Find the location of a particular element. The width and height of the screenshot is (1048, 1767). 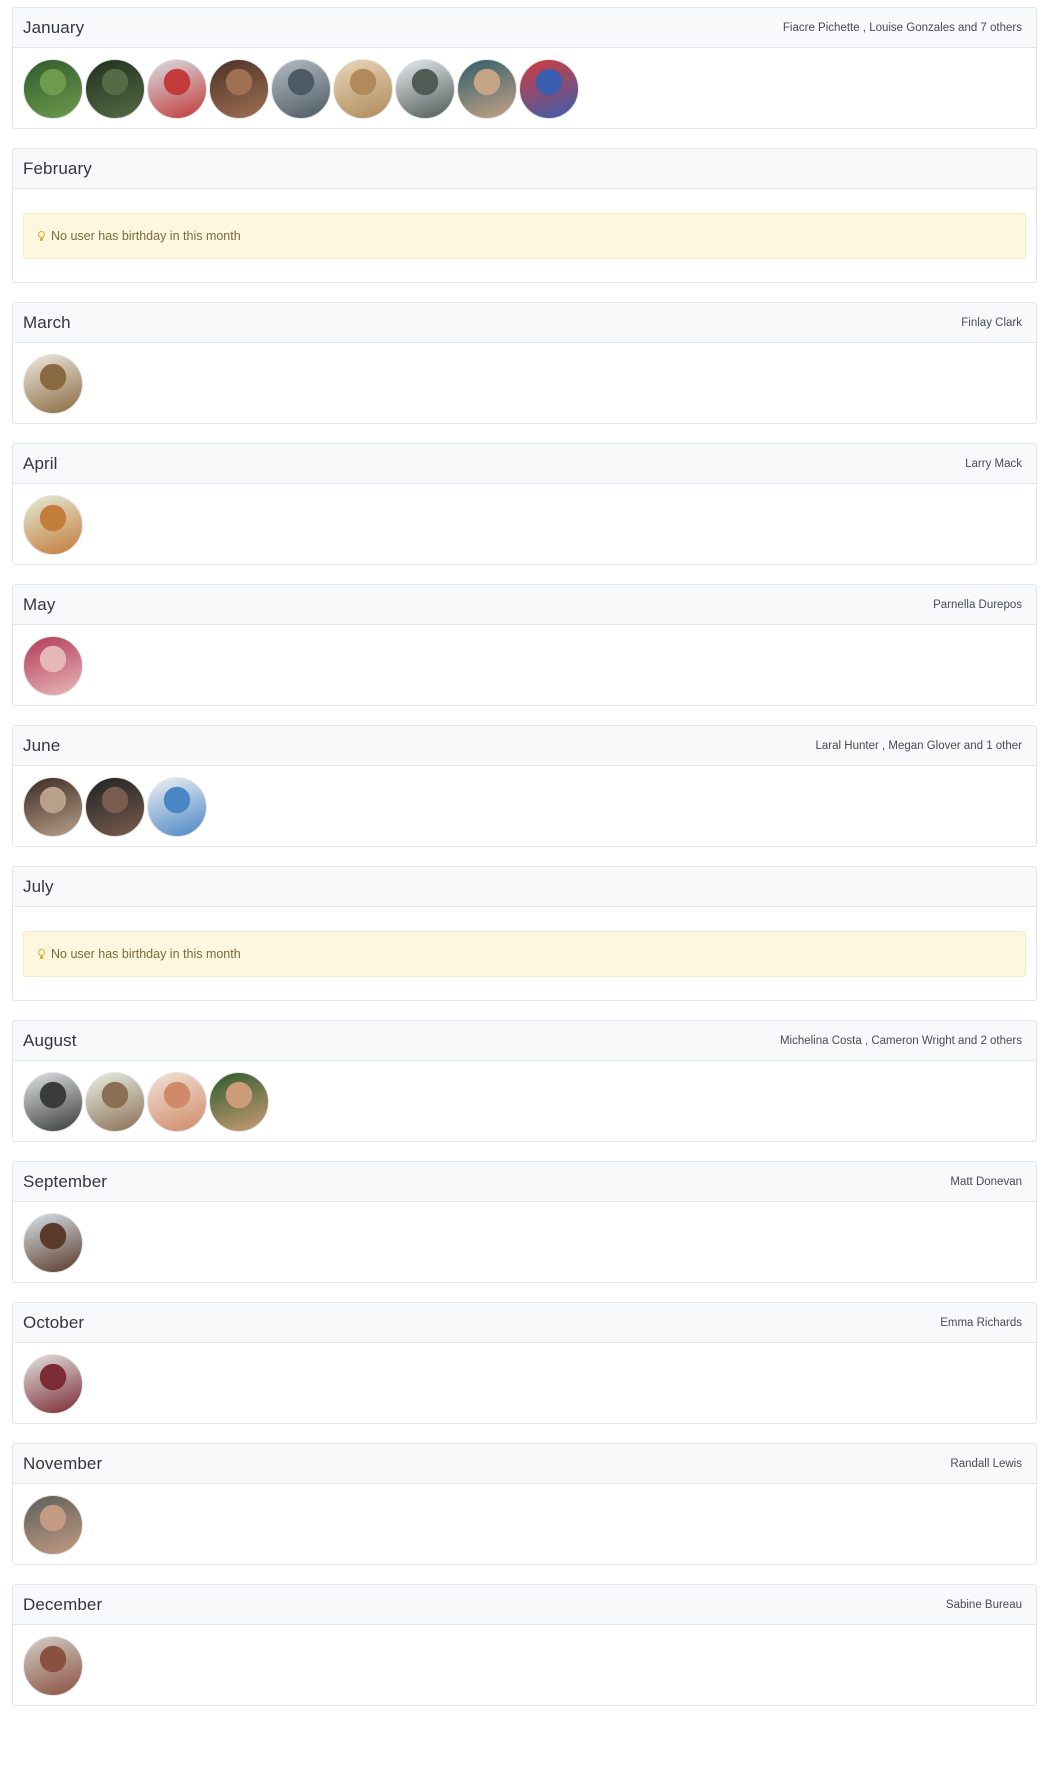

month-header: April Larry Mack is located at coordinates (524, 464).